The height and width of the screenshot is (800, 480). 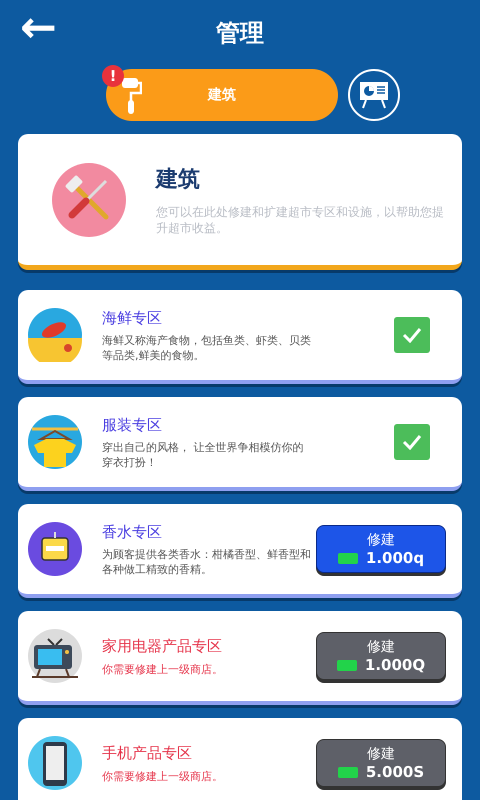 What do you see at coordinates (132, 318) in the screenshot?
I see `zone-name: 海鲜专区` at bounding box center [132, 318].